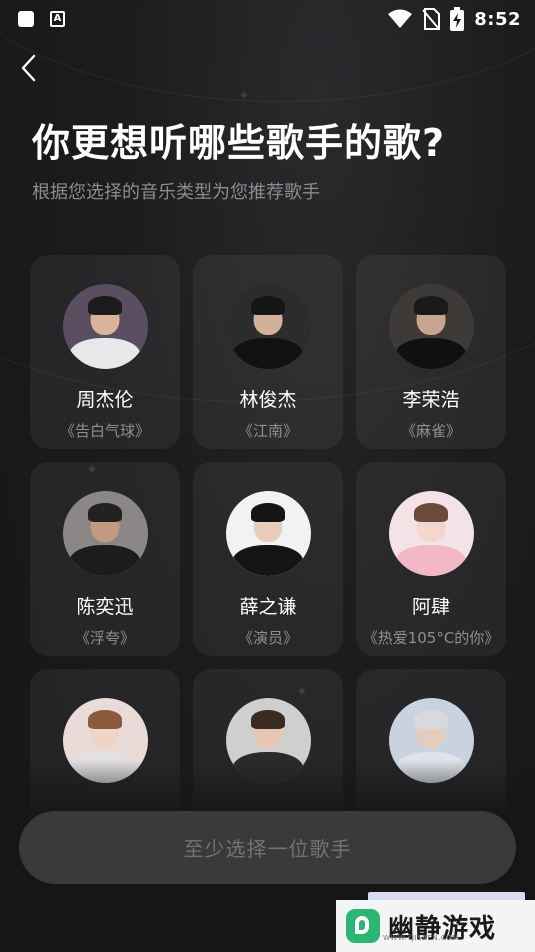 This screenshot has height=952, width=535. I want to click on back-button, so click(30, 68).